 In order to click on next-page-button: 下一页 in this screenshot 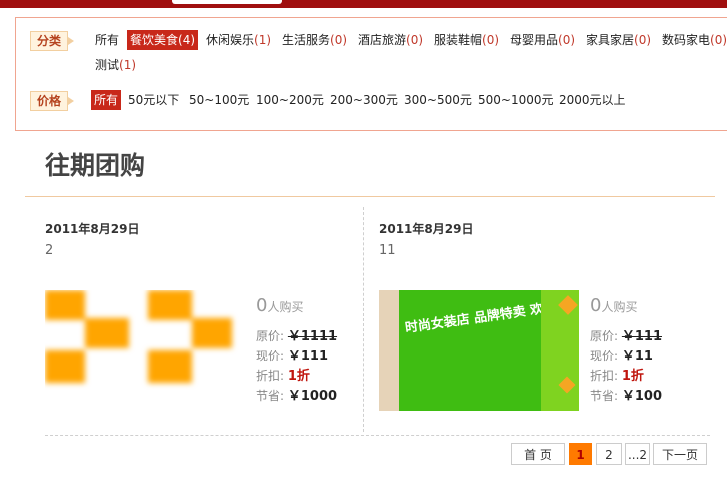, I will do `click(680, 454)`.